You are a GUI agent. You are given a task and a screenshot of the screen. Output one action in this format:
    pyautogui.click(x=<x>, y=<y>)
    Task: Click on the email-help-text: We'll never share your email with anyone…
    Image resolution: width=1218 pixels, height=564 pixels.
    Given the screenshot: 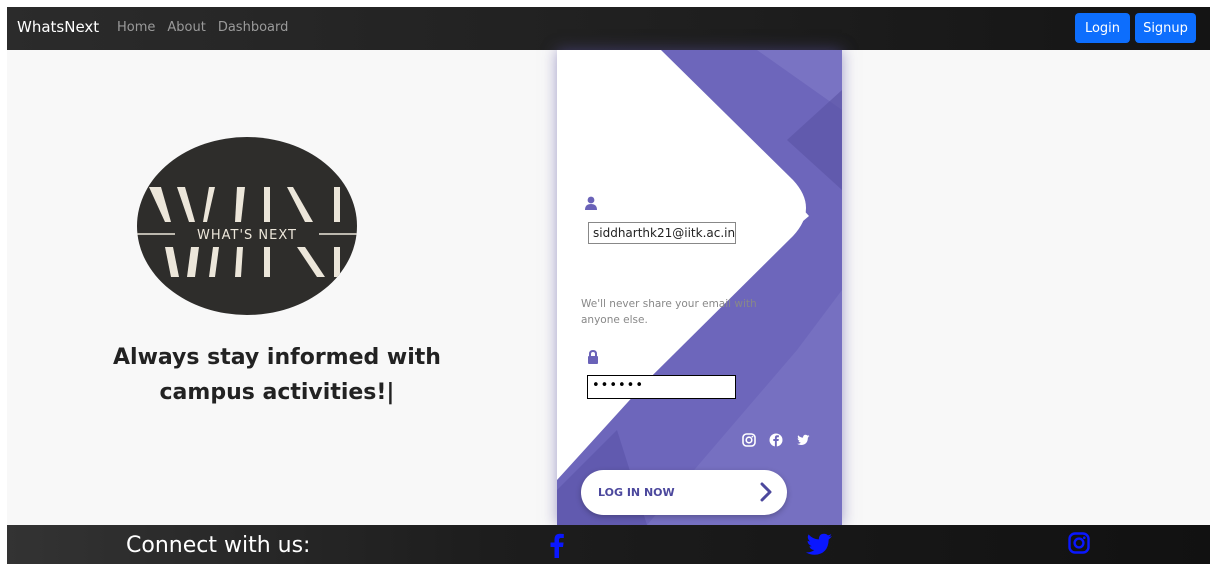 What is the action you would take?
    pyautogui.click(x=669, y=312)
    